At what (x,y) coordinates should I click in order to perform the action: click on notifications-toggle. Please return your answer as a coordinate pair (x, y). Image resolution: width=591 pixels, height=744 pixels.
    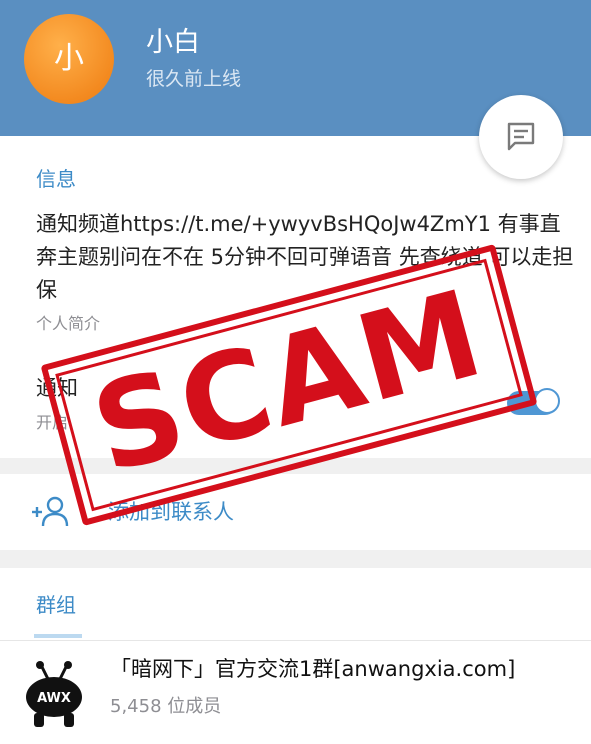
    Looking at the image, I should click on (533, 401).